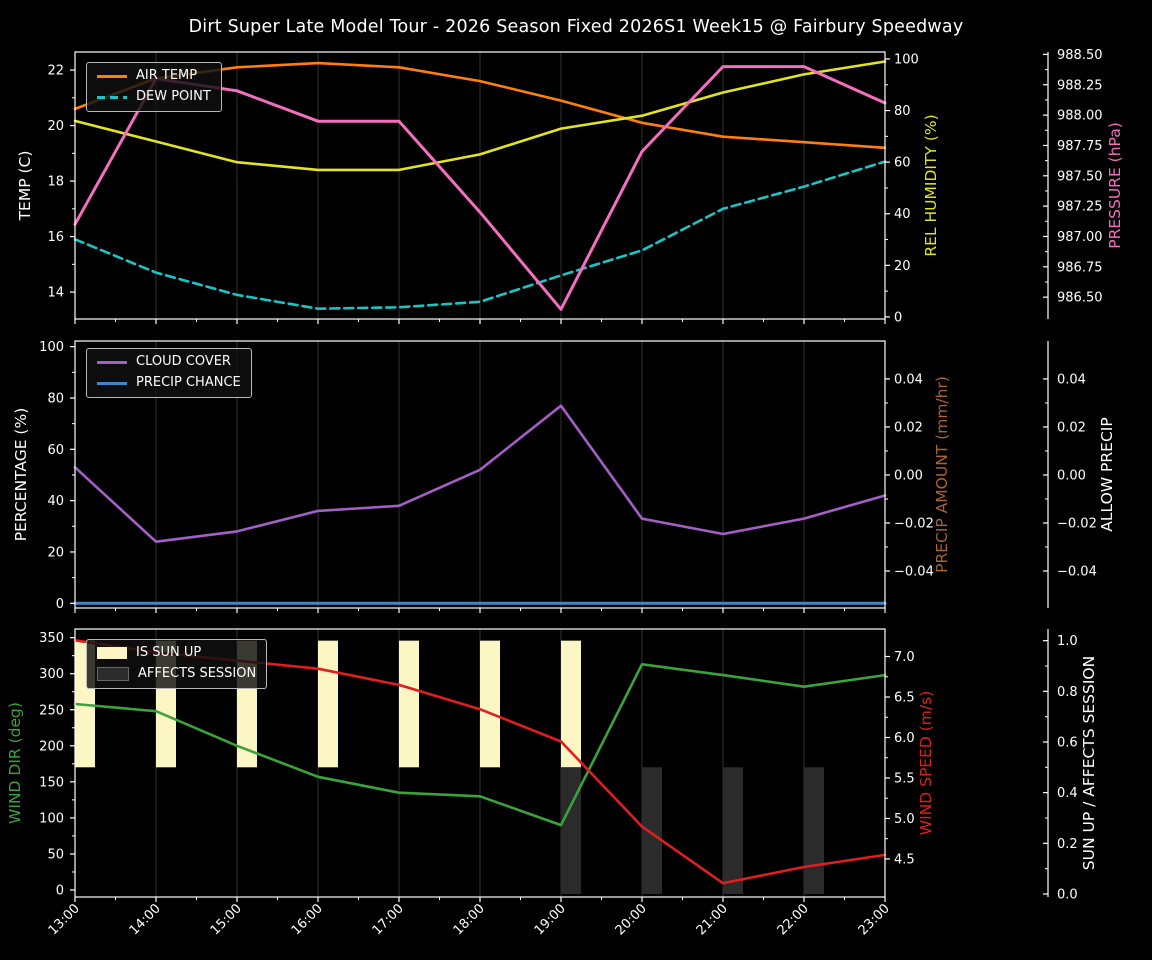  What do you see at coordinates (1067, 641) in the screenshot?
I see `tick-label: 1.0` at bounding box center [1067, 641].